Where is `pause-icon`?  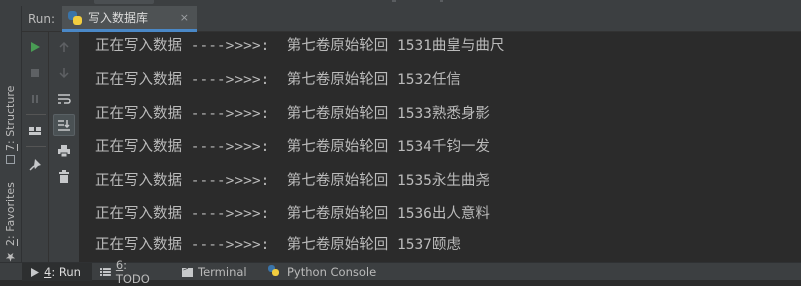
pause-icon is located at coordinates (35, 99).